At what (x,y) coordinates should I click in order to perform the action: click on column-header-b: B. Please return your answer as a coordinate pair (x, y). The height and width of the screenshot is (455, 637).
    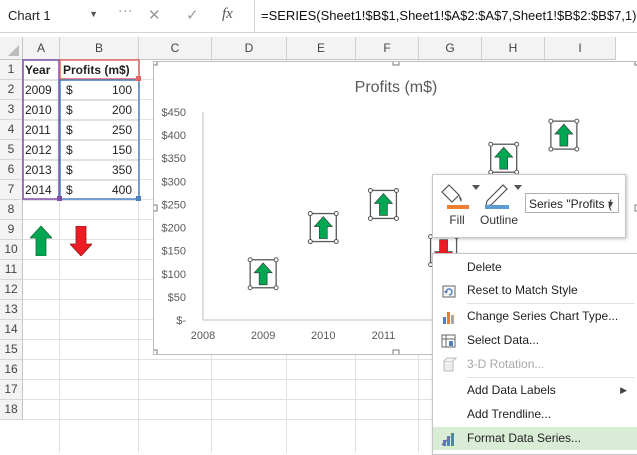
    Looking at the image, I should click on (99, 48).